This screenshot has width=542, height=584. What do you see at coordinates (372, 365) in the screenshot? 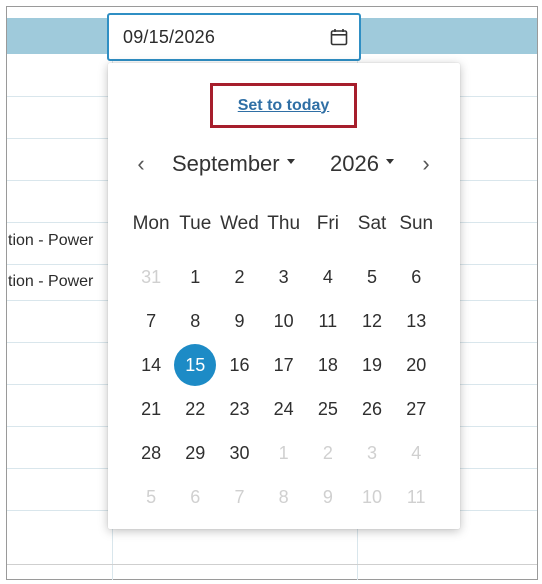
I see `calendar-day: 19` at bounding box center [372, 365].